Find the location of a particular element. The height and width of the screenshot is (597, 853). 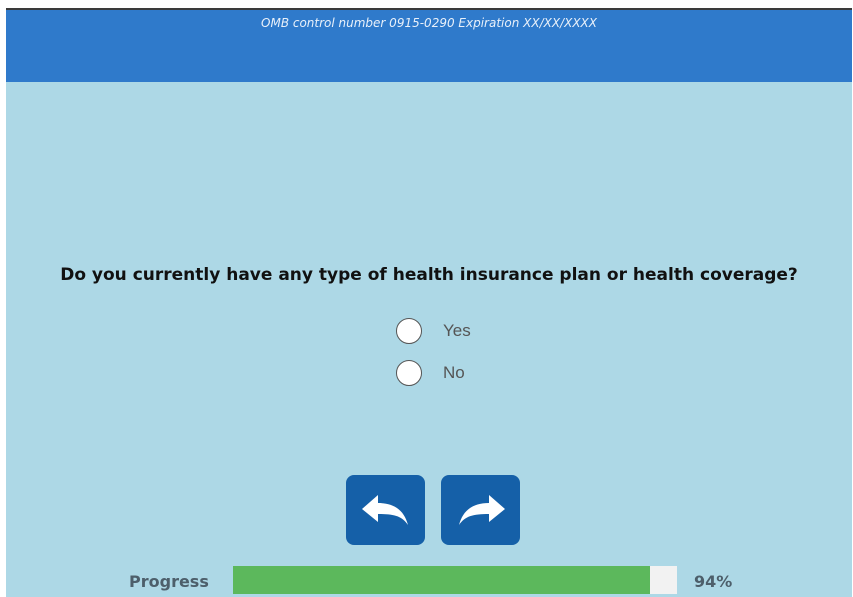

back-button is located at coordinates (385, 510).